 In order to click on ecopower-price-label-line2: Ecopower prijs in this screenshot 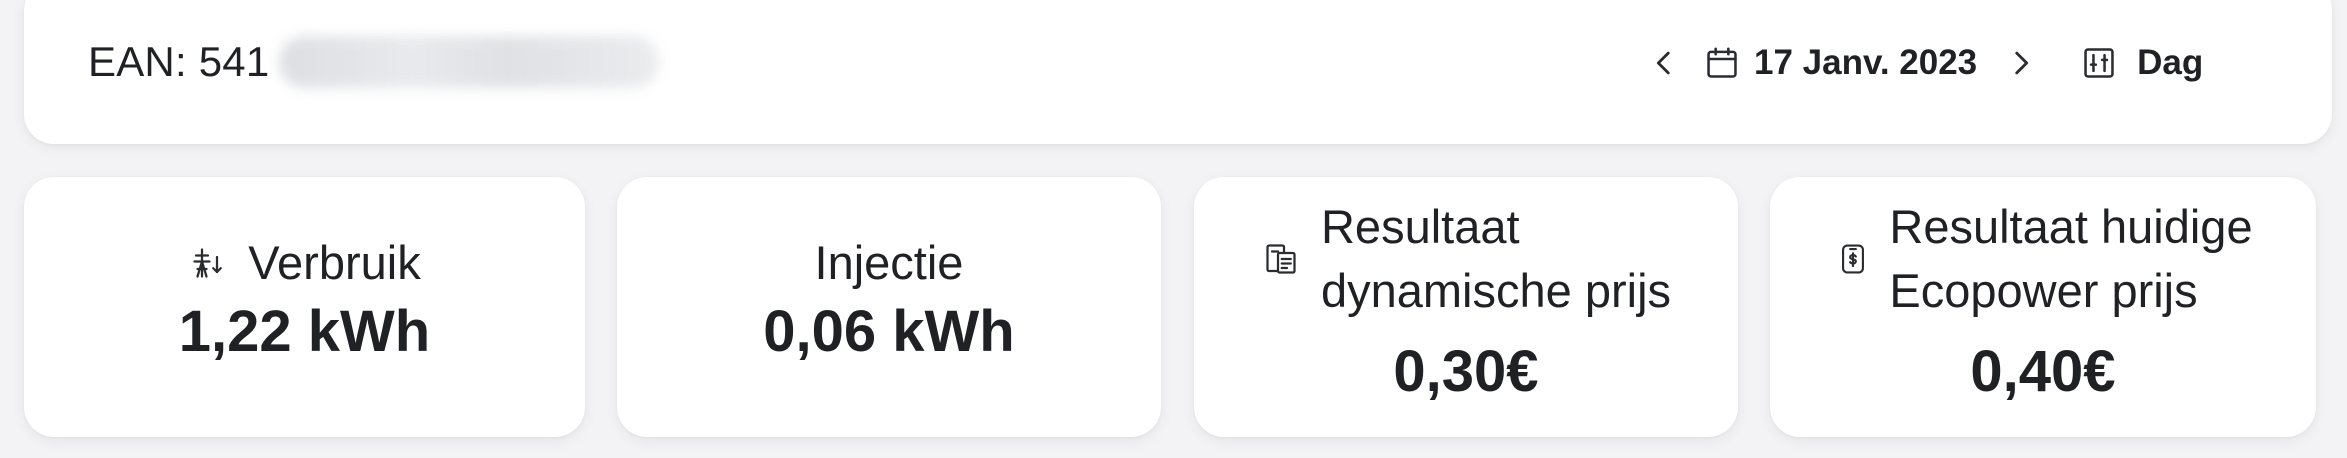, I will do `click(2043, 290)`.